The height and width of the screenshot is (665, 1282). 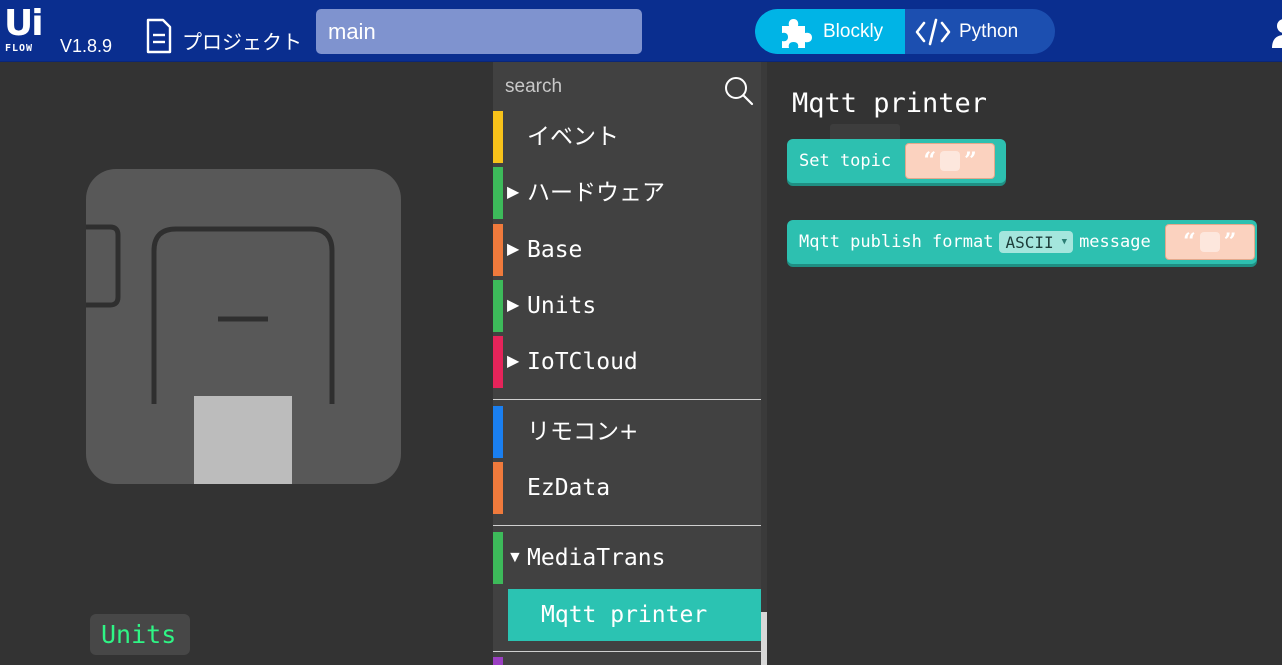 I want to click on category-iotcloud: ▶ IoTCloud, so click(x=627, y=362).